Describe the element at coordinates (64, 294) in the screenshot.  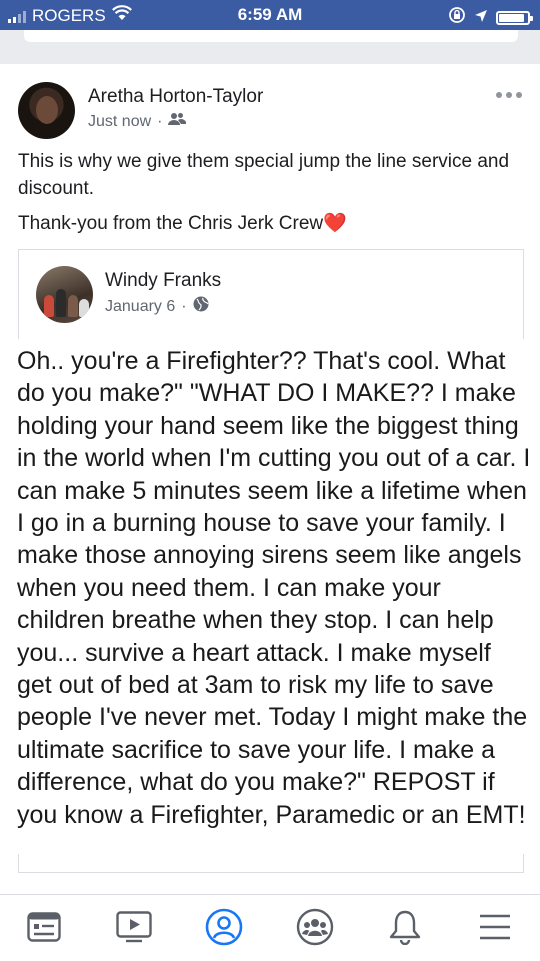
I see `shared-avatar` at that location.